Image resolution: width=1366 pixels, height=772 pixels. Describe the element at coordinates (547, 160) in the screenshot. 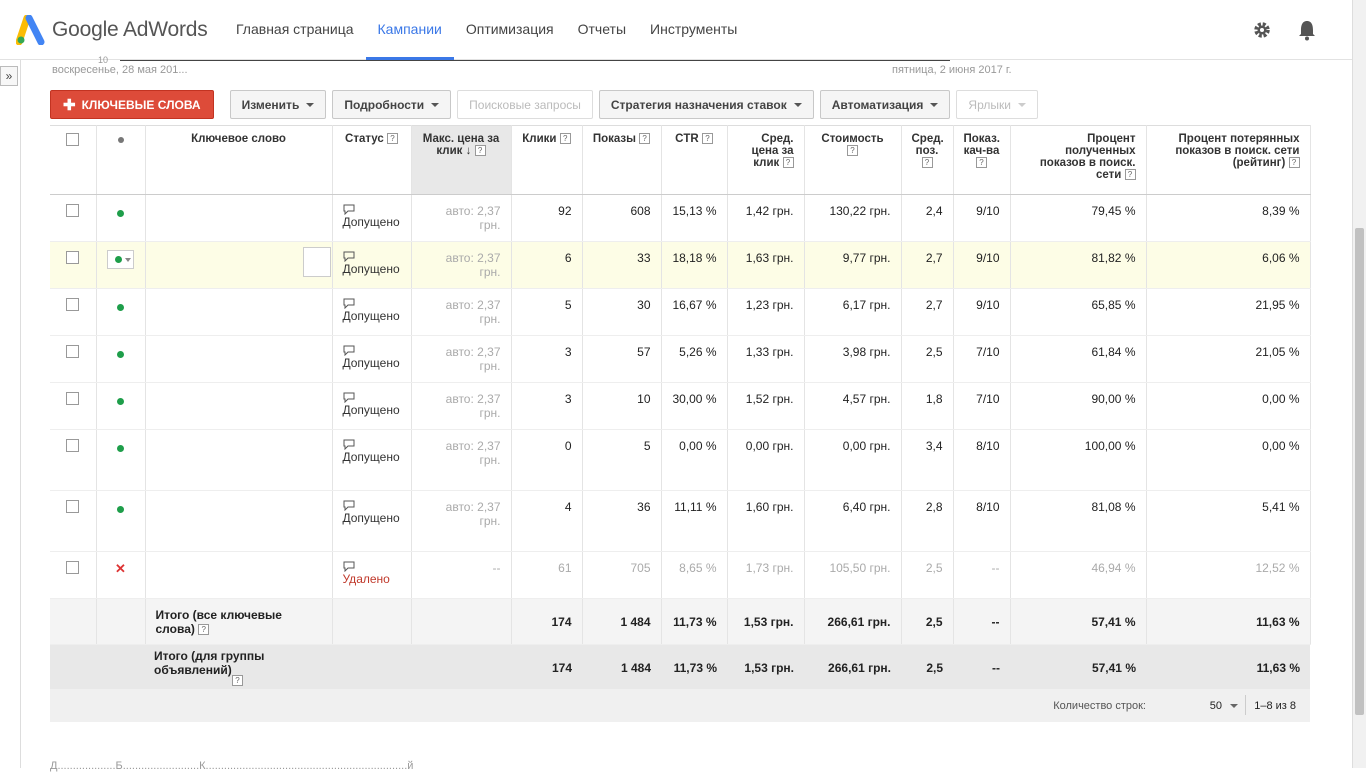

I see `header-clicks: Клики ?` at that location.